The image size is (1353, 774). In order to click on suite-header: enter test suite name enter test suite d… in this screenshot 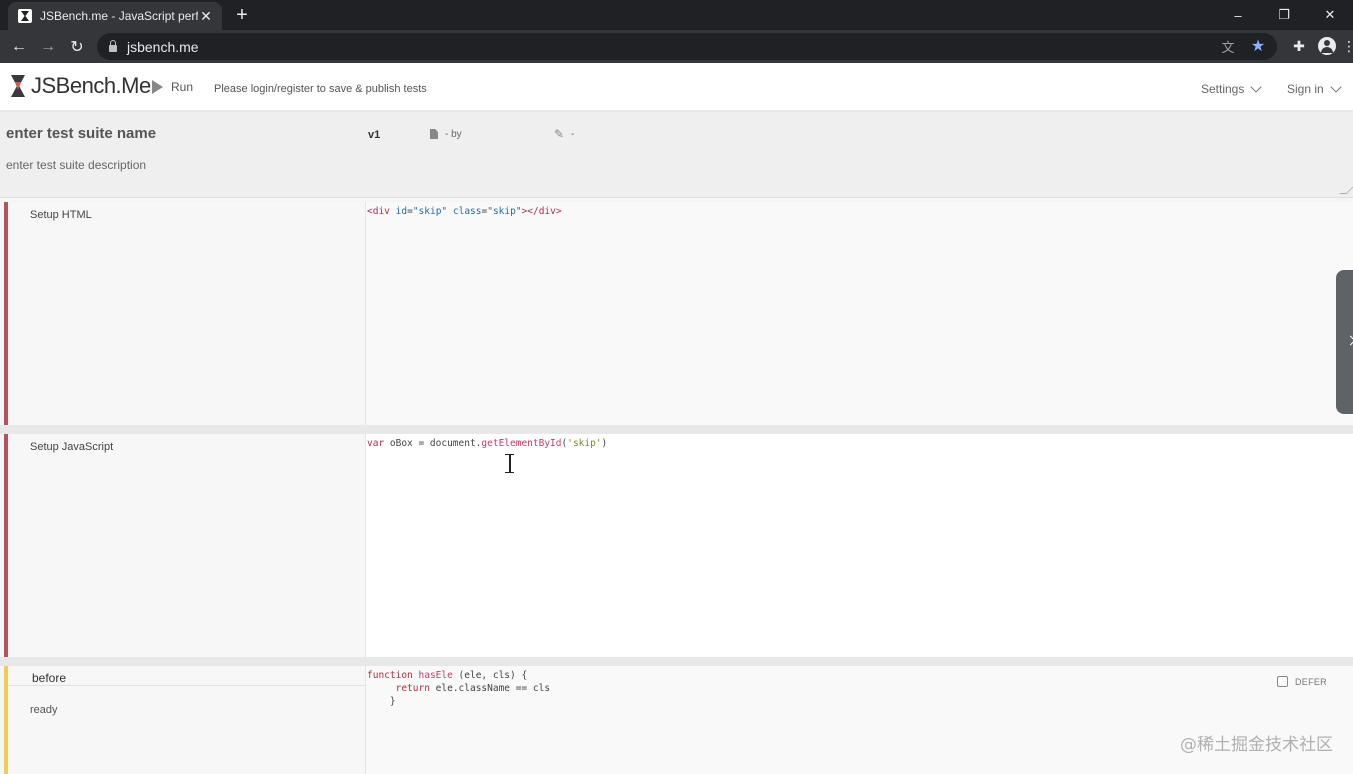, I will do `click(676, 155)`.